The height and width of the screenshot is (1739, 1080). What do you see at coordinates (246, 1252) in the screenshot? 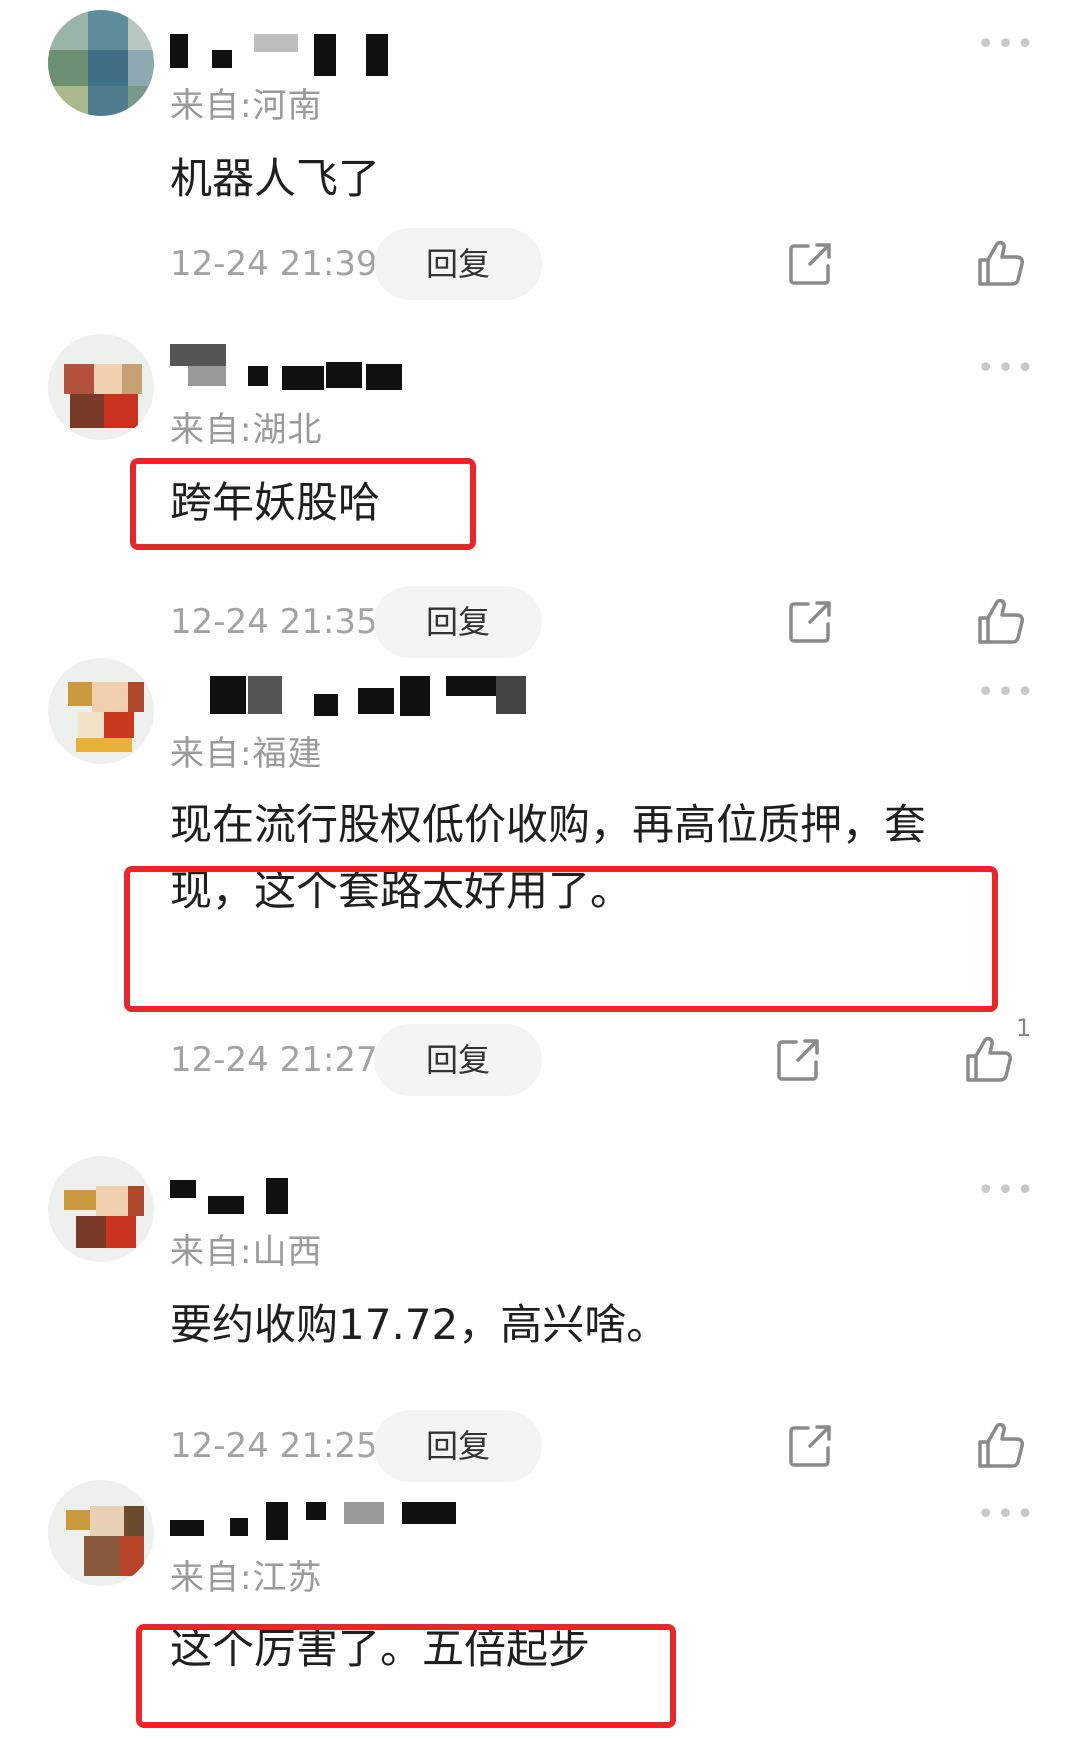
I see `comment-location: 来自:山西` at bounding box center [246, 1252].